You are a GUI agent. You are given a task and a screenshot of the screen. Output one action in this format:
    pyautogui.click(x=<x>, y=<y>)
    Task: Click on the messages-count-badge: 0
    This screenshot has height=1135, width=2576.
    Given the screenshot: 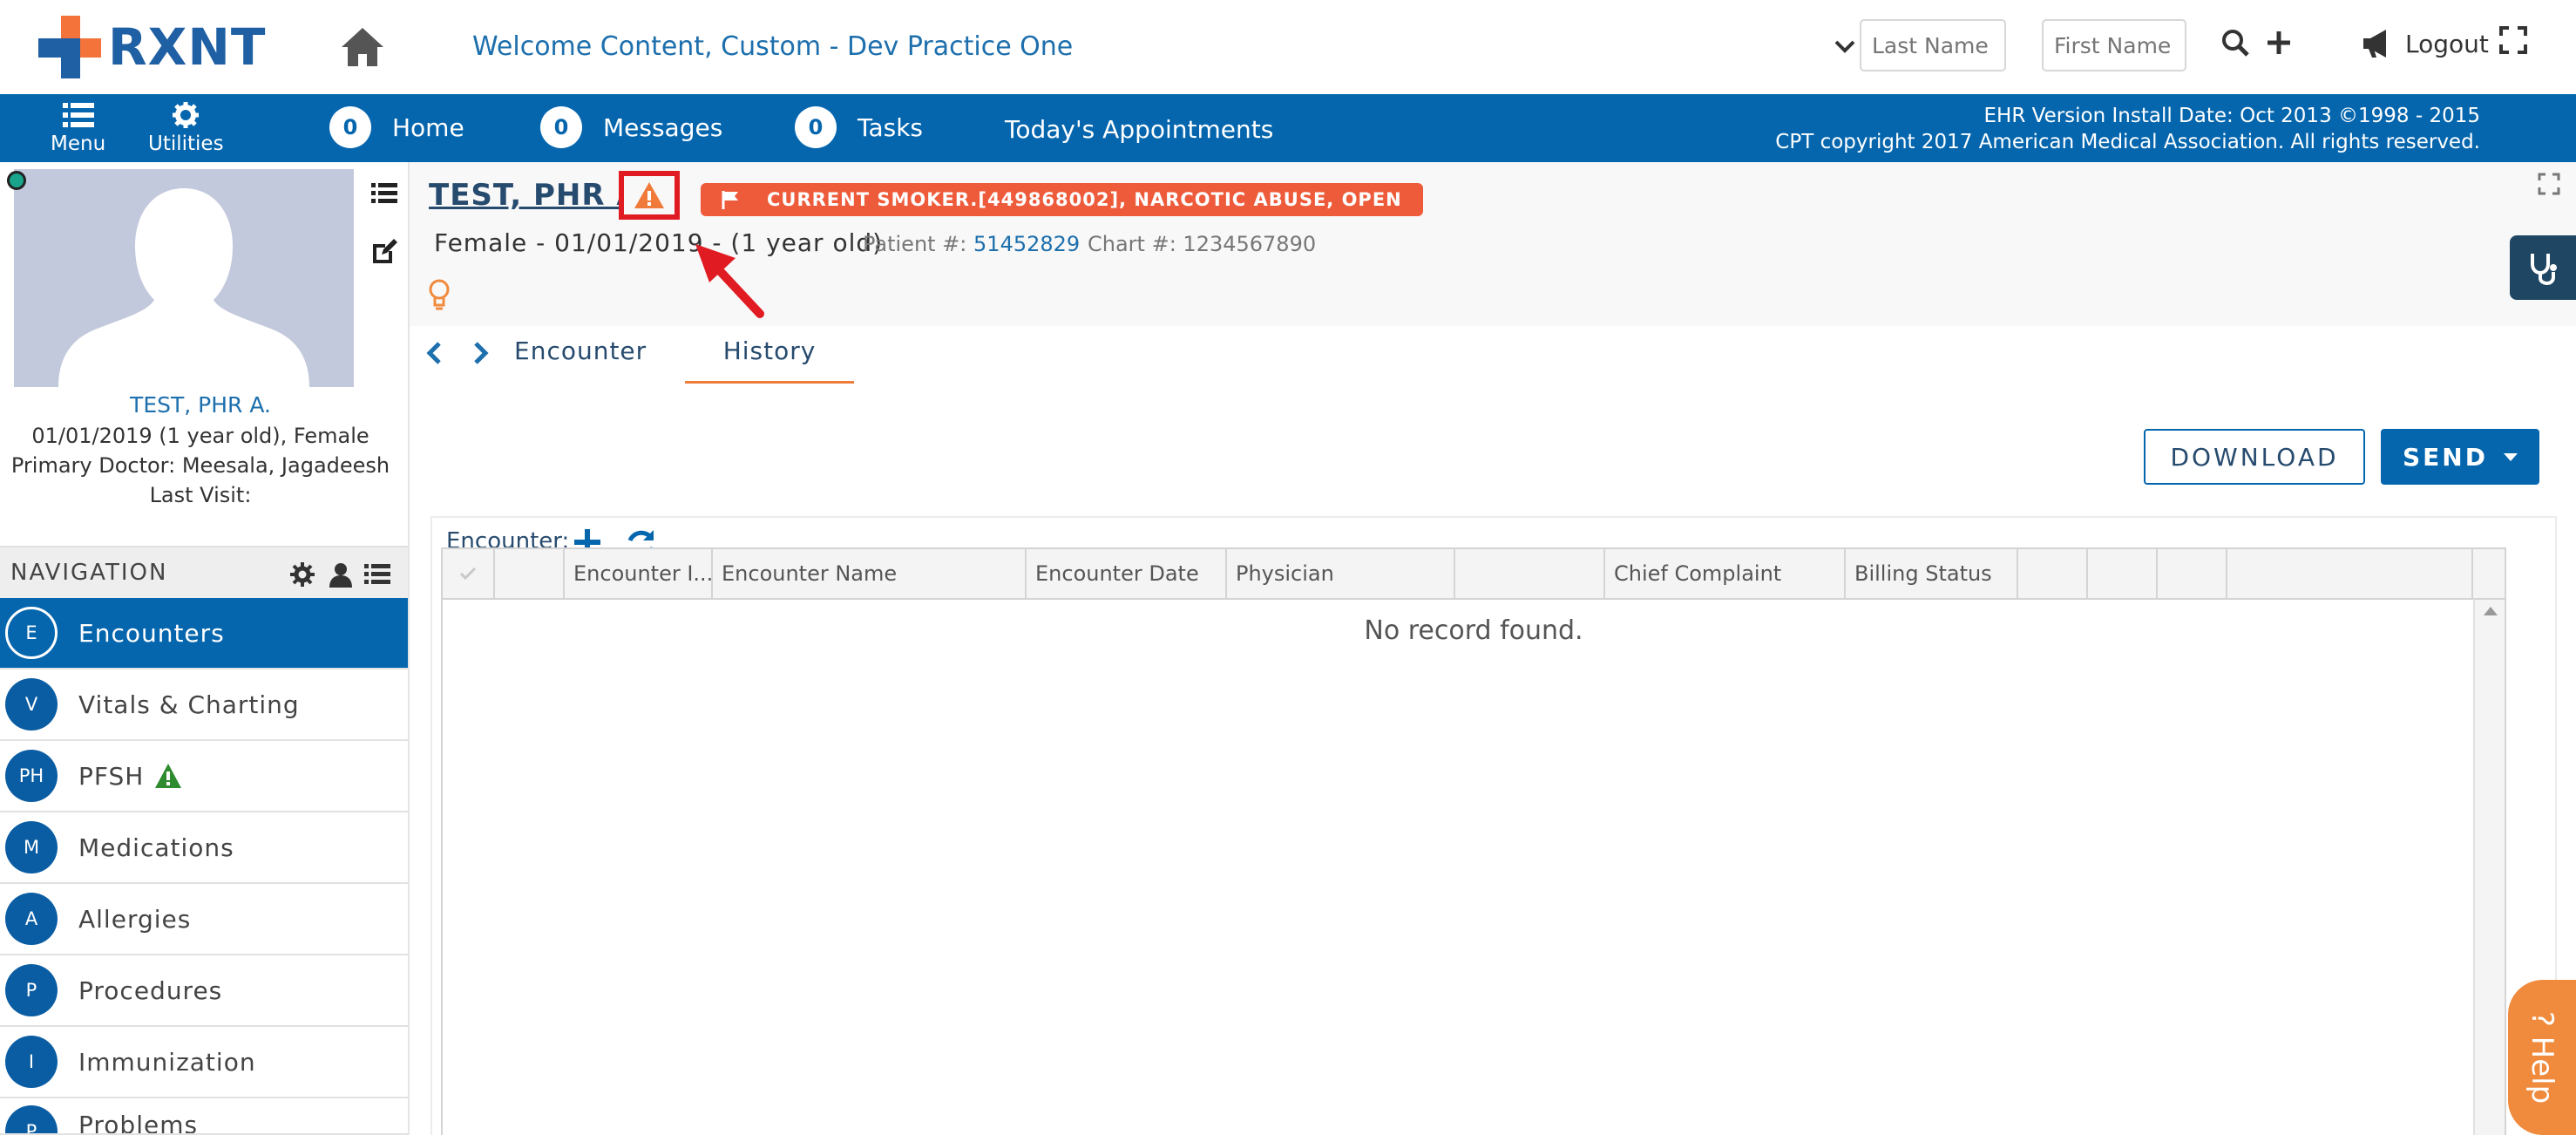 What is the action you would take?
    pyautogui.click(x=561, y=127)
    